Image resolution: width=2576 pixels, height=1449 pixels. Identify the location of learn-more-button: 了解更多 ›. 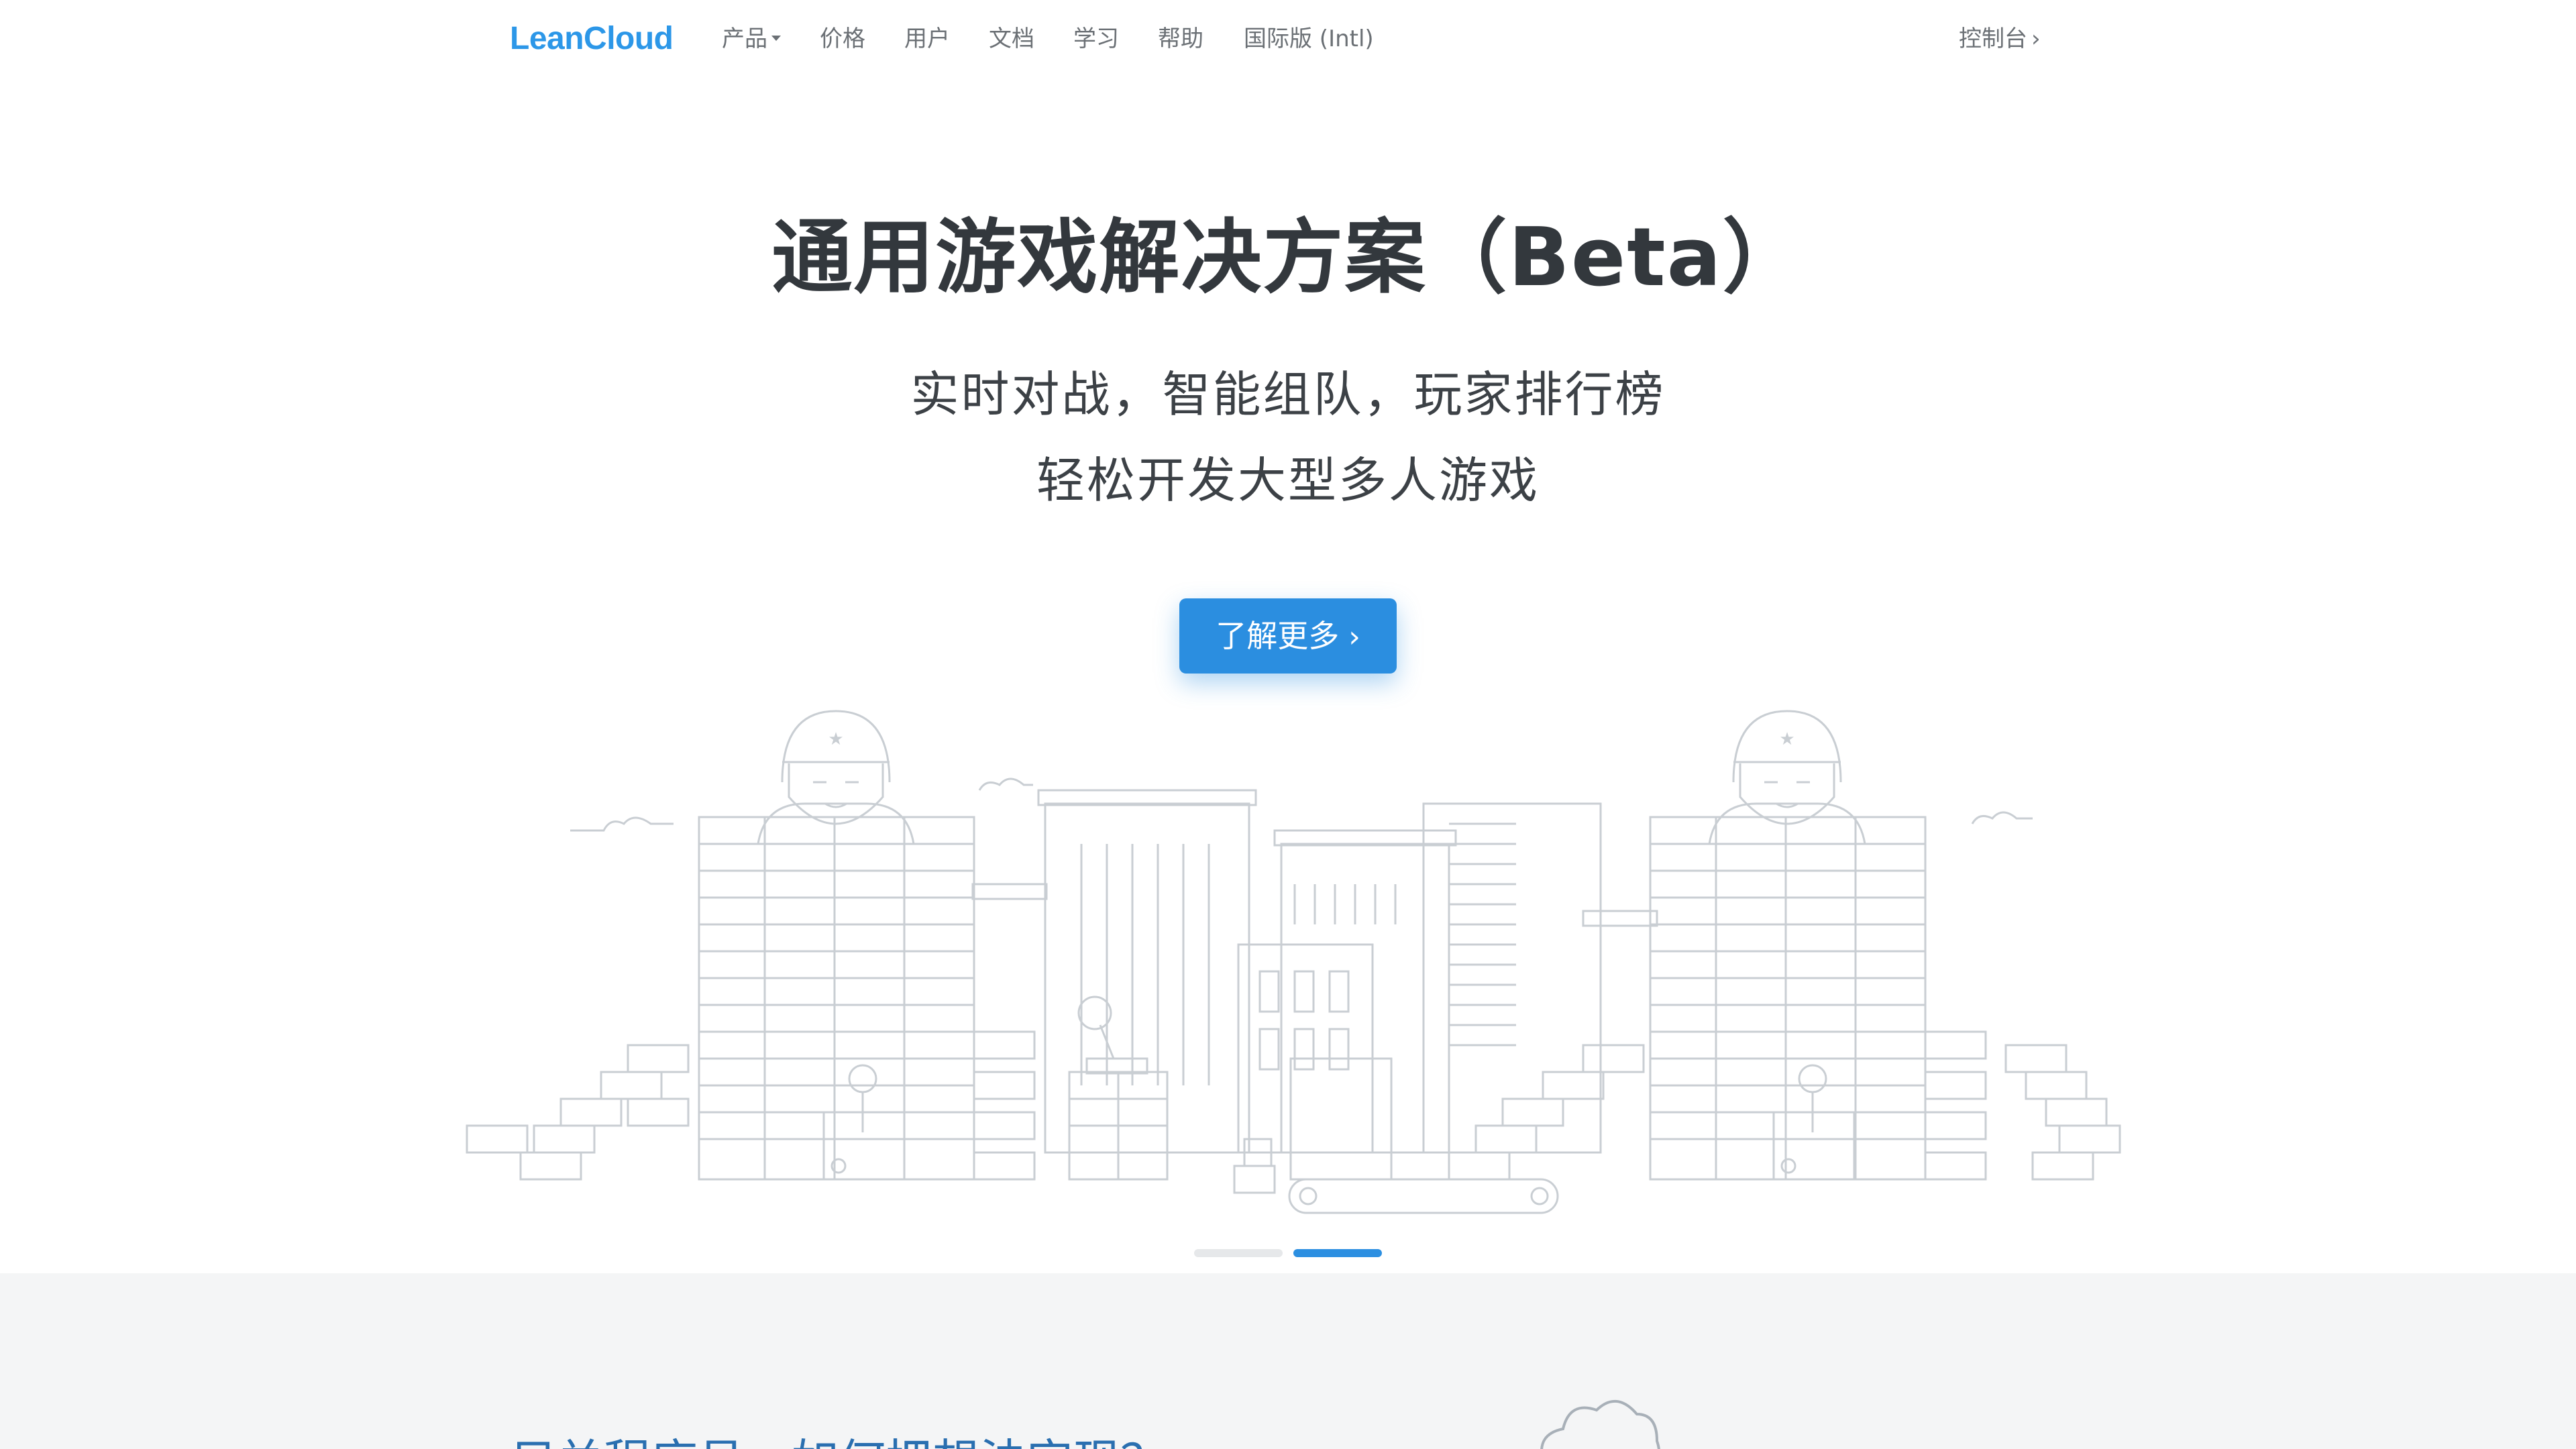
(1288, 636).